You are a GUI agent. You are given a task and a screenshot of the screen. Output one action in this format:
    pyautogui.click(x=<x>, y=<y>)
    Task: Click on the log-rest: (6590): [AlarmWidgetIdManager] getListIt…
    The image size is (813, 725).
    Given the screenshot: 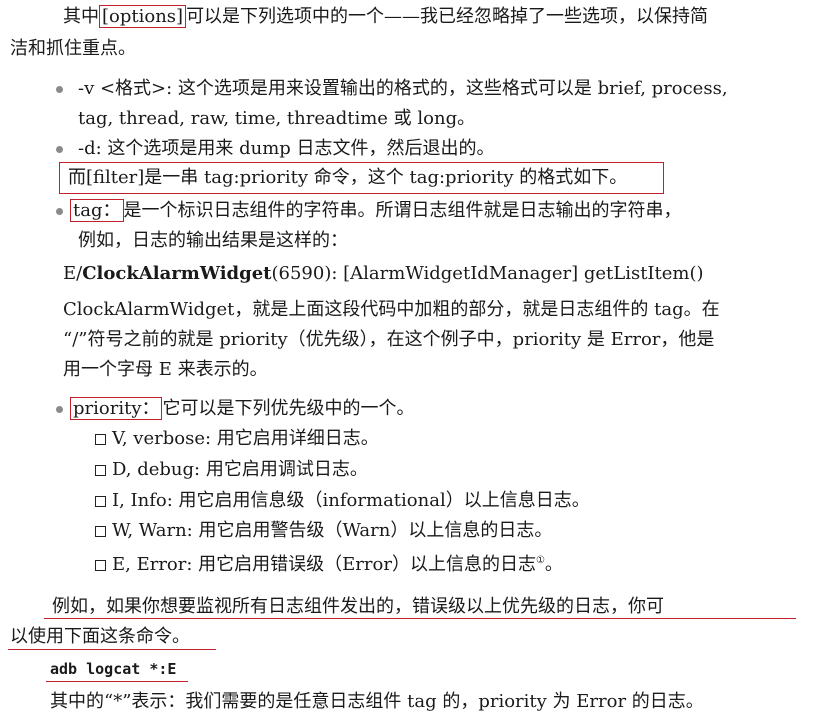 What is the action you would take?
    pyautogui.click(x=487, y=273)
    